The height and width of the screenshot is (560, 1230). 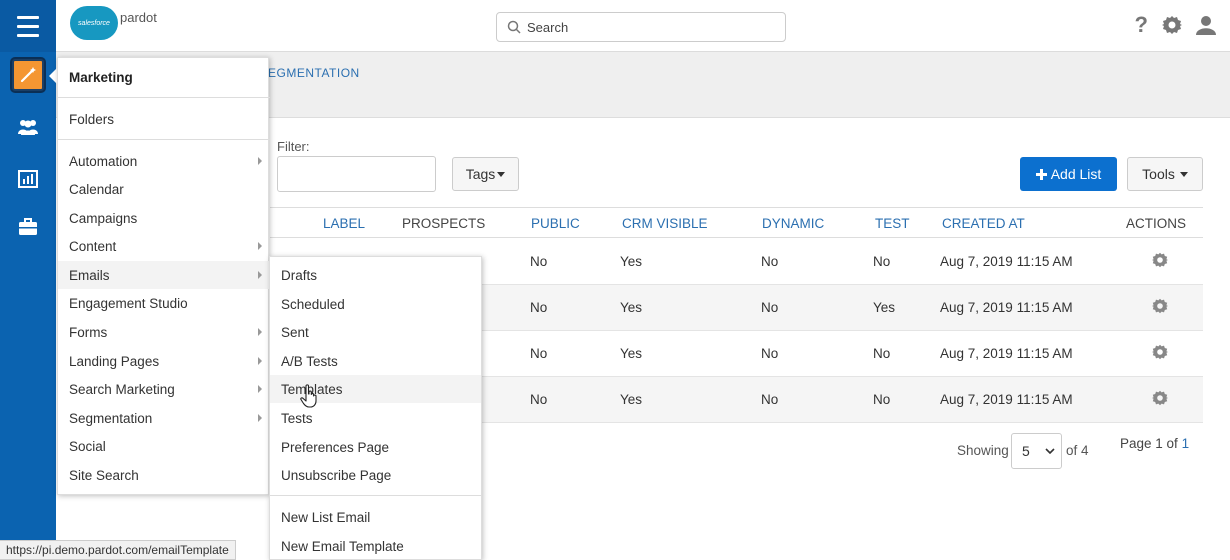 I want to click on cell-test: Yes, so click(x=884, y=307).